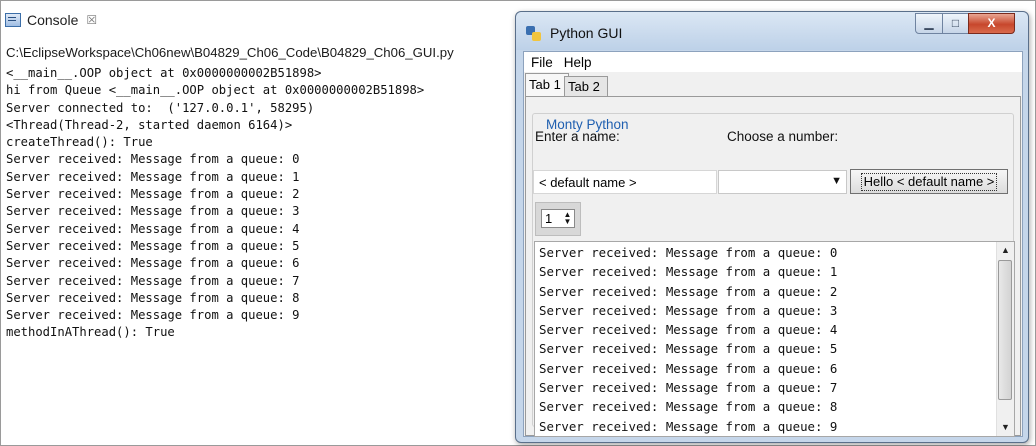  Describe the element at coordinates (586, 33) in the screenshot. I see `window-title: Python GUI` at that location.